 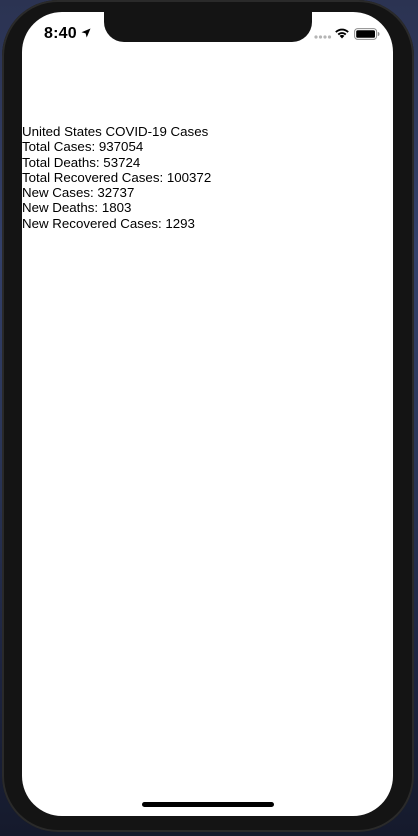 I want to click on device-notch, so click(x=208, y=27).